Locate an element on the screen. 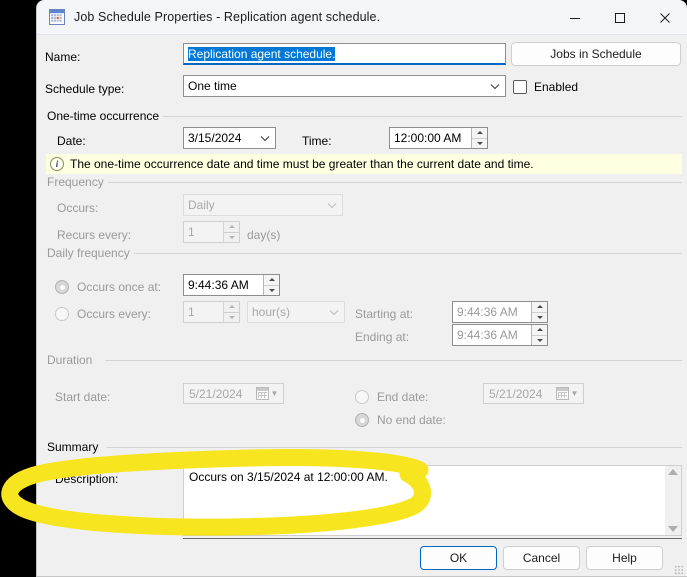  window-controls is located at coordinates (619, 17).